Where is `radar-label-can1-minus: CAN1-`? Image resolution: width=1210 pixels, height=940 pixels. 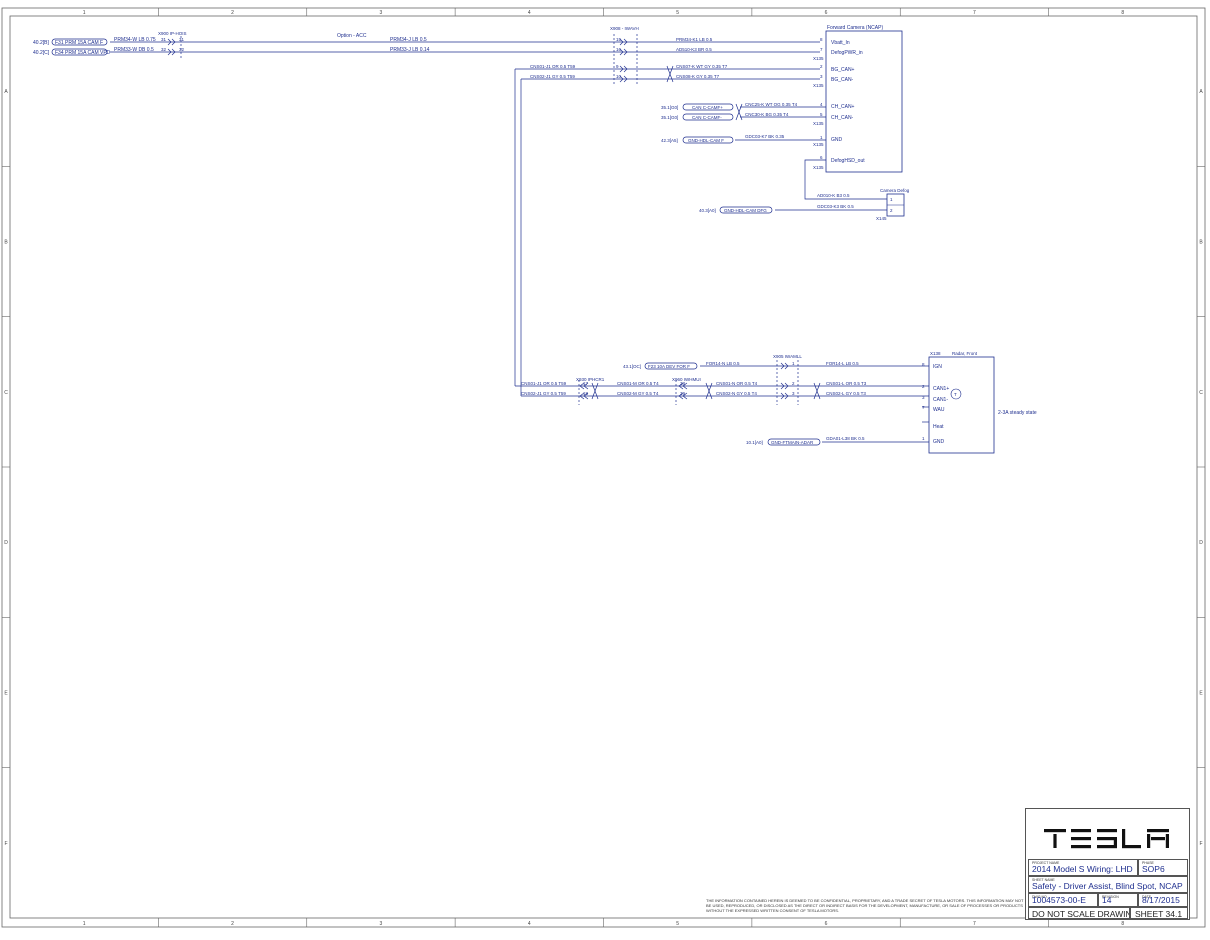
radar-label-can1-minus: CAN1- is located at coordinates (940, 400).